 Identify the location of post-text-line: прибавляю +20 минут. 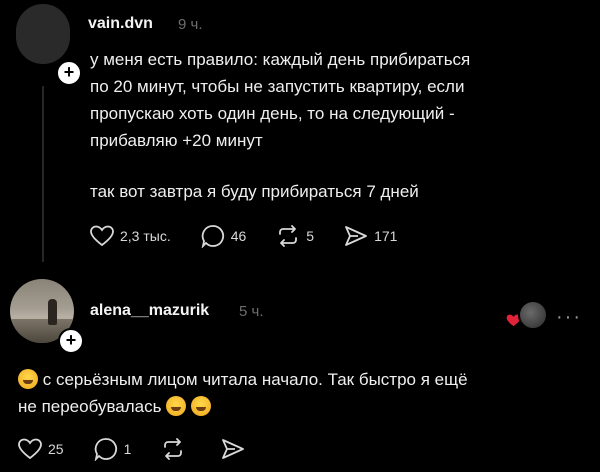
(176, 140).